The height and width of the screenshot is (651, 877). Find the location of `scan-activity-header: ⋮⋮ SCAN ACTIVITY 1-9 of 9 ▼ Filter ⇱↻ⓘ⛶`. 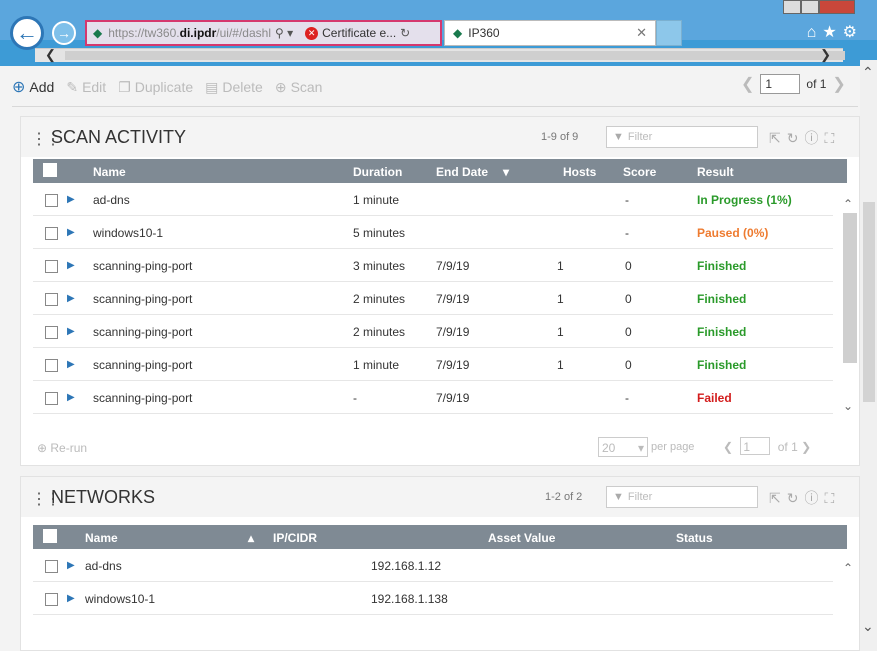

scan-activity-header: ⋮⋮ SCAN ACTIVITY 1-9 of 9 ▼ Filter ⇱↻ⓘ⛶ is located at coordinates (440, 137).